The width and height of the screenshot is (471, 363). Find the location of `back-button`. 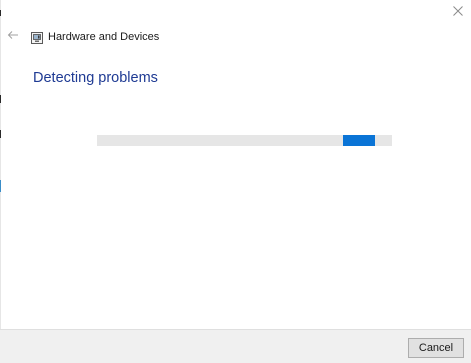

back-button is located at coordinates (13, 36).